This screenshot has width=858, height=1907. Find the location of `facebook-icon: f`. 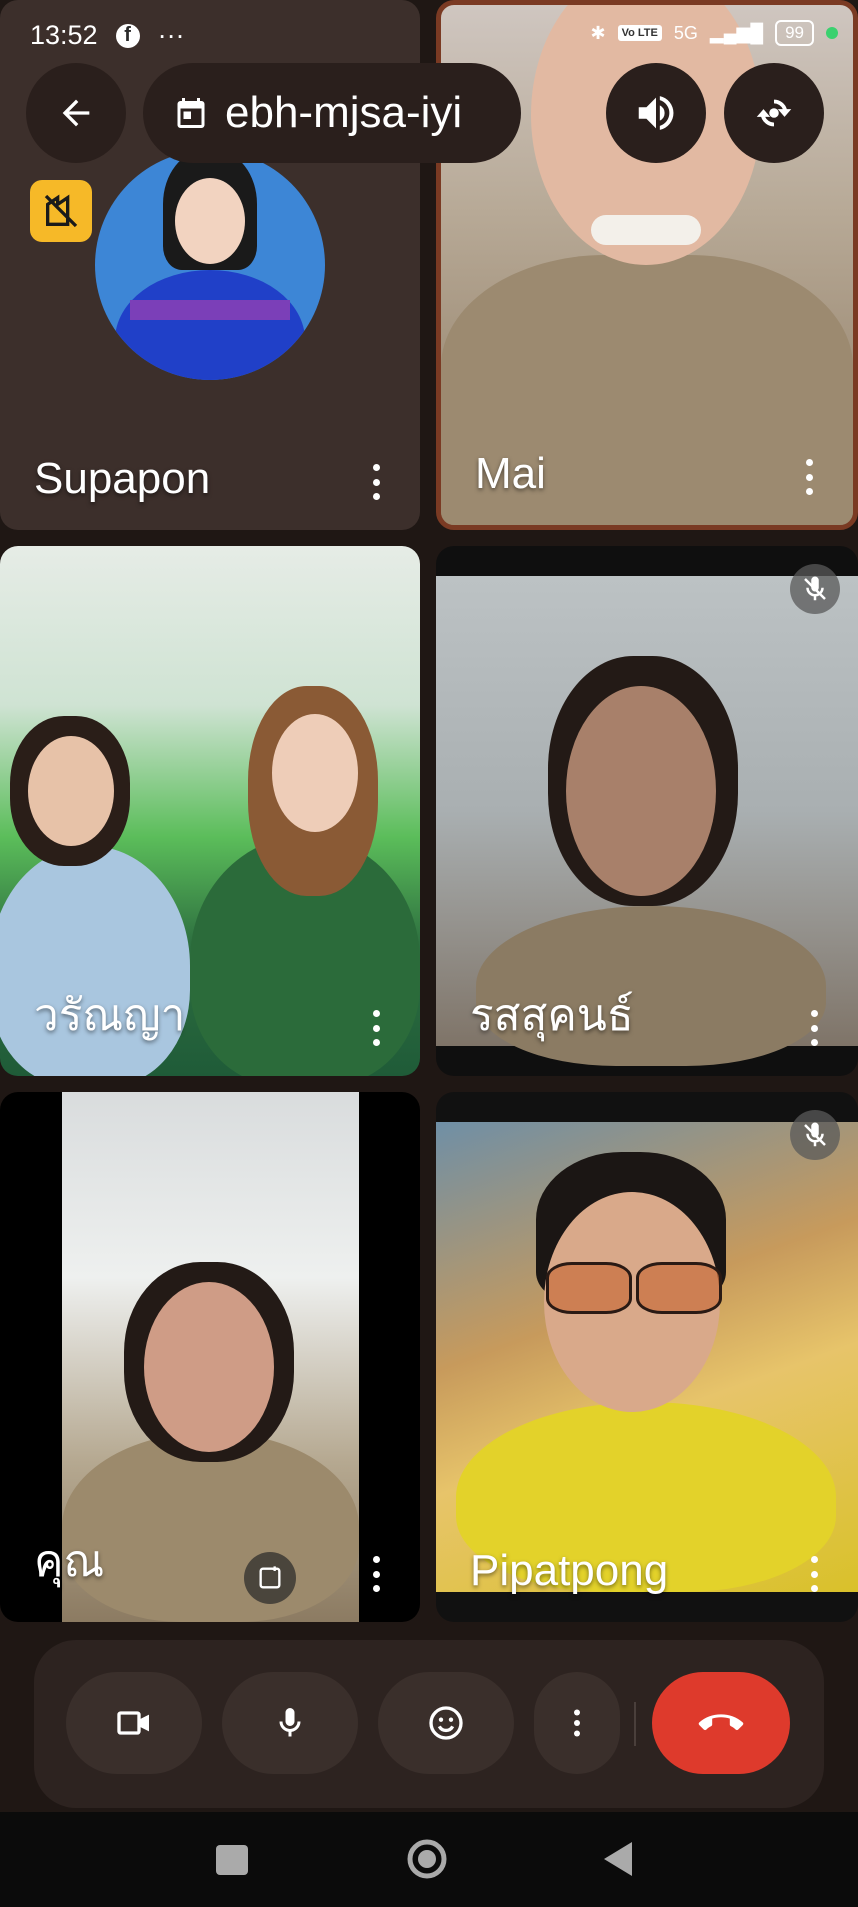

facebook-icon: f is located at coordinates (127, 35).